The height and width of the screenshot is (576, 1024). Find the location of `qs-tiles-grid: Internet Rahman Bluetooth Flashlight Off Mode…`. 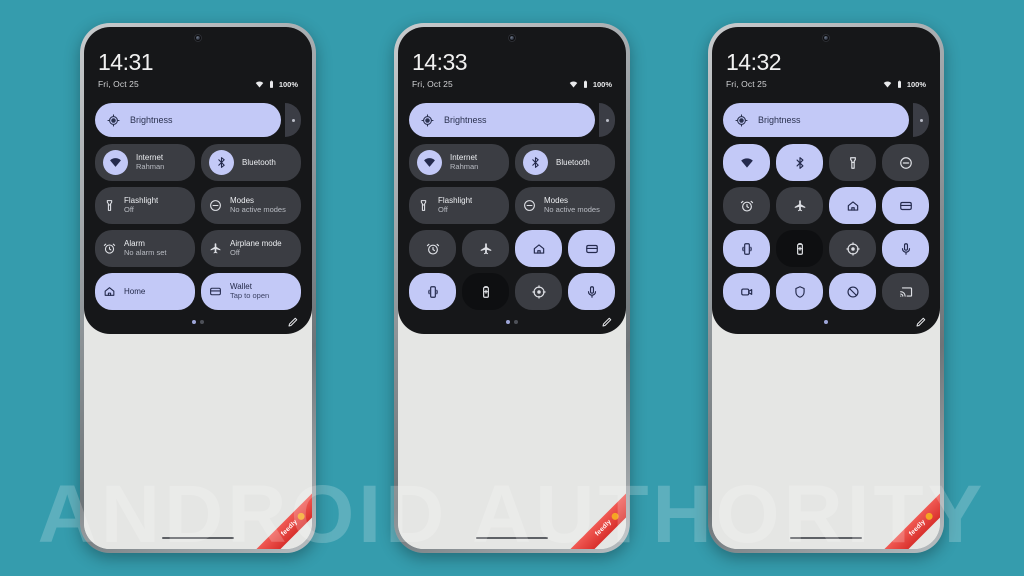

qs-tiles-grid: Internet Rahman Bluetooth Flashlight Off Mode… is located at coordinates (198, 227).